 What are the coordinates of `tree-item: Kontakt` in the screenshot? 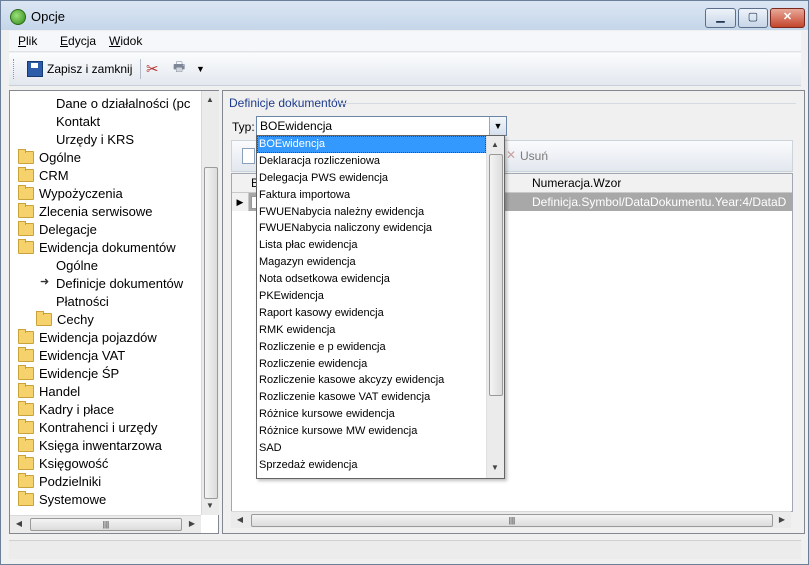 It's located at (78, 121).